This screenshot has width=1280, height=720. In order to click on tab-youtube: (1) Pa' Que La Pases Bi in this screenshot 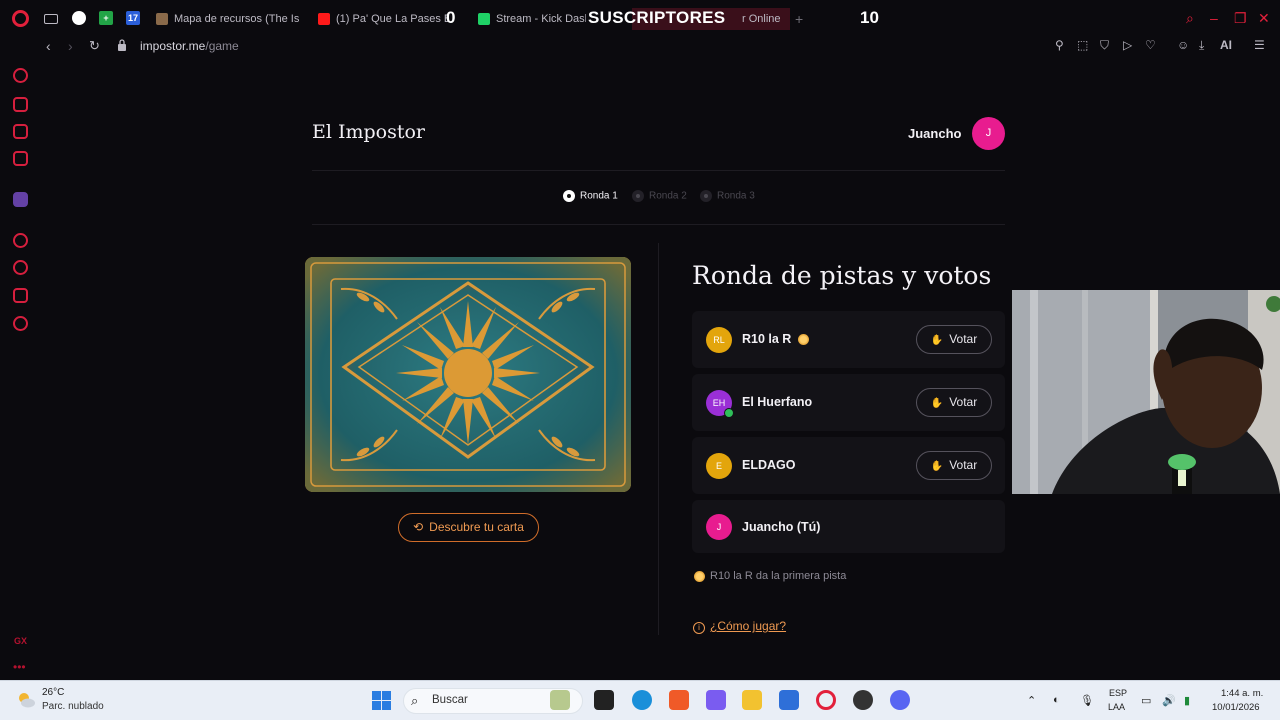, I will do `click(383, 19)`.